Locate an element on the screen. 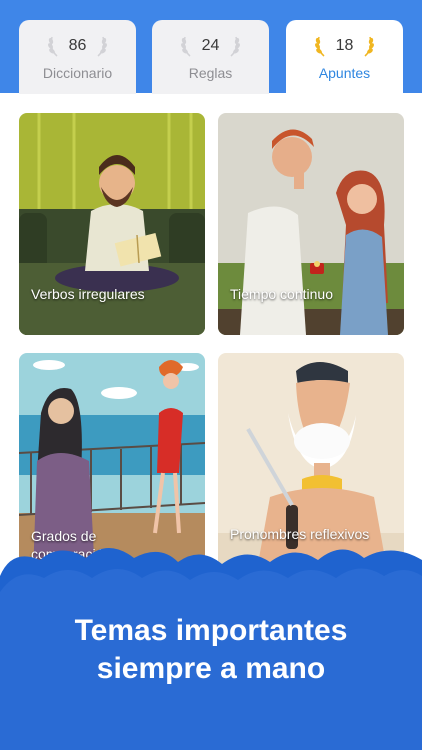 The image size is (422, 750). tab-reglas: 24 Reglas is located at coordinates (210, 58).